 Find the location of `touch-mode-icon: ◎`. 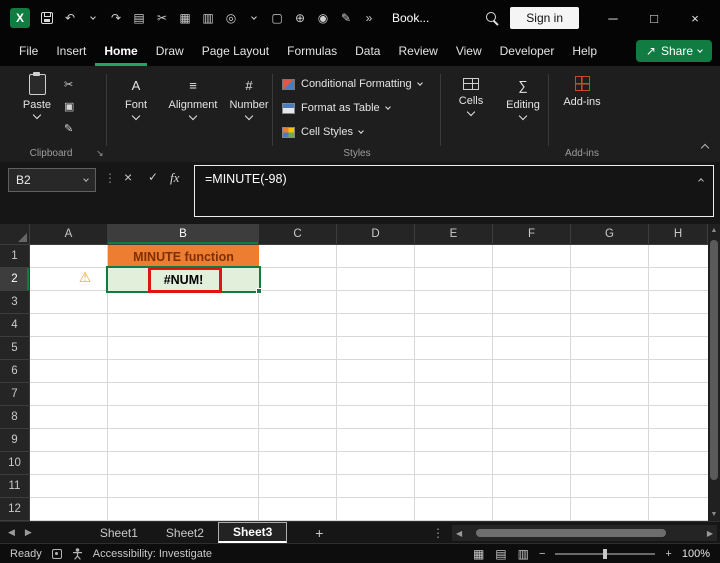

touch-mode-icon: ◎ is located at coordinates (231, 18).